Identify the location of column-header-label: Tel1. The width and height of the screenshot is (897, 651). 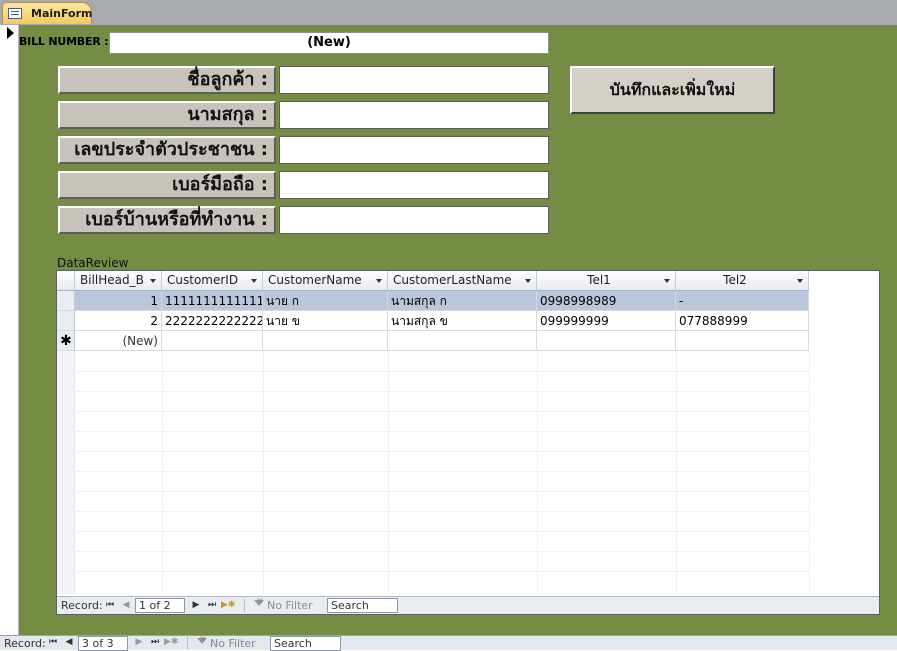
(599, 280).